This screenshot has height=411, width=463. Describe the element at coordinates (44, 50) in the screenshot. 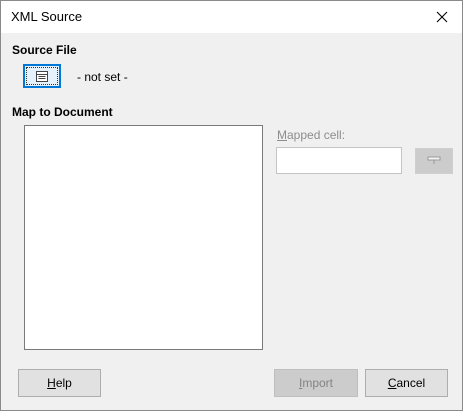

I see `source-file-heading: Source File` at that location.